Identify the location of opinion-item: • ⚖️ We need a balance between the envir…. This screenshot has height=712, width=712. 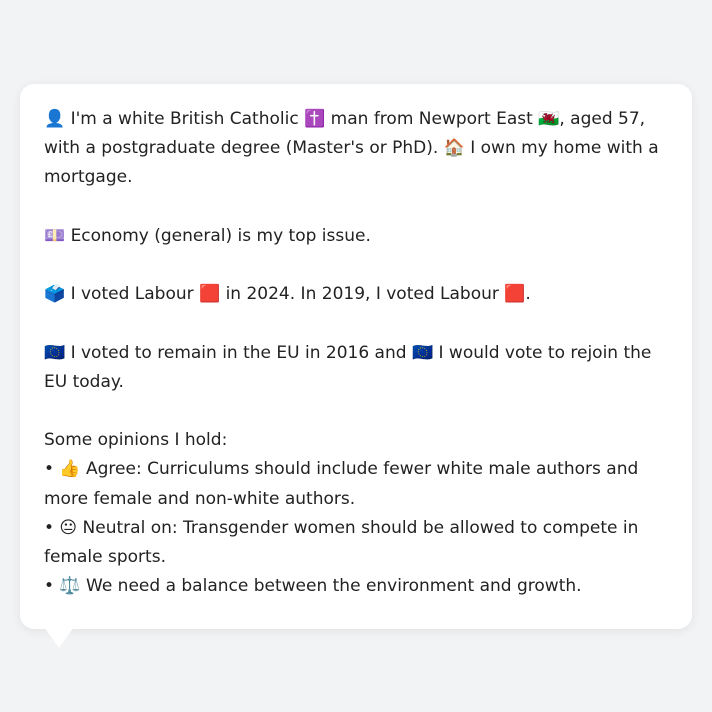
(313, 586).